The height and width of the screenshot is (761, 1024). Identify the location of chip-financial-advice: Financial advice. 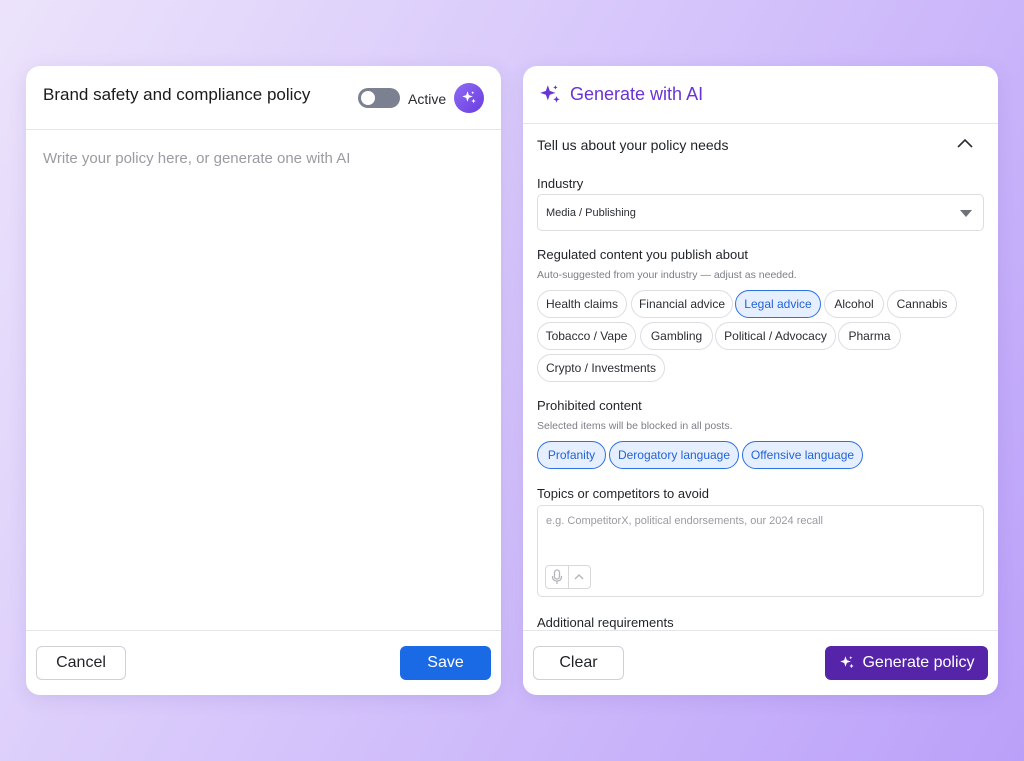
(682, 304).